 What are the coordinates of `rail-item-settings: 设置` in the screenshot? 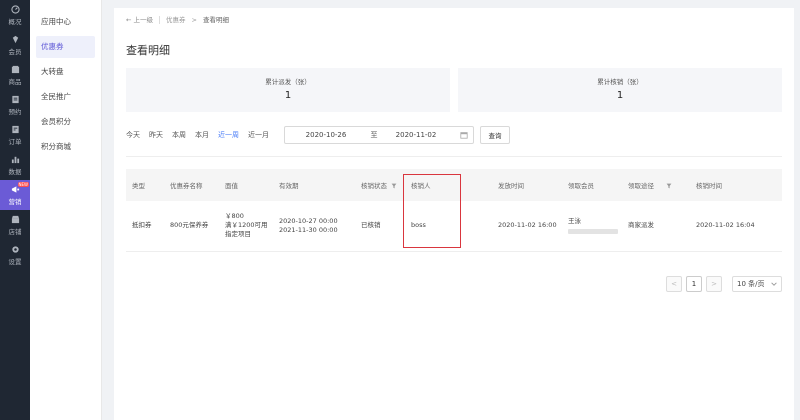 It's located at (15, 255).